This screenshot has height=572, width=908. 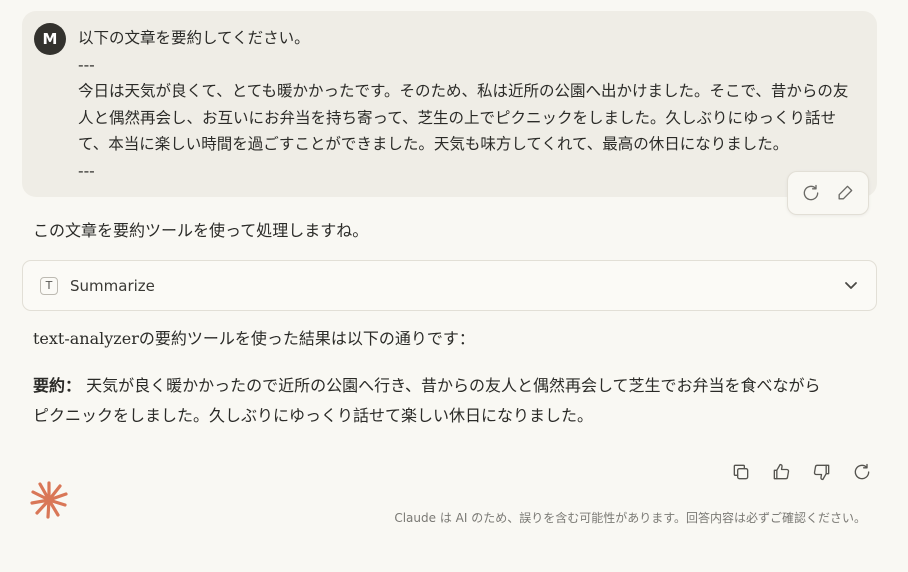 What do you see at coordinates (741, 472) in the screenshot?
I see `copy-icon` at bounding box center [741, 472].